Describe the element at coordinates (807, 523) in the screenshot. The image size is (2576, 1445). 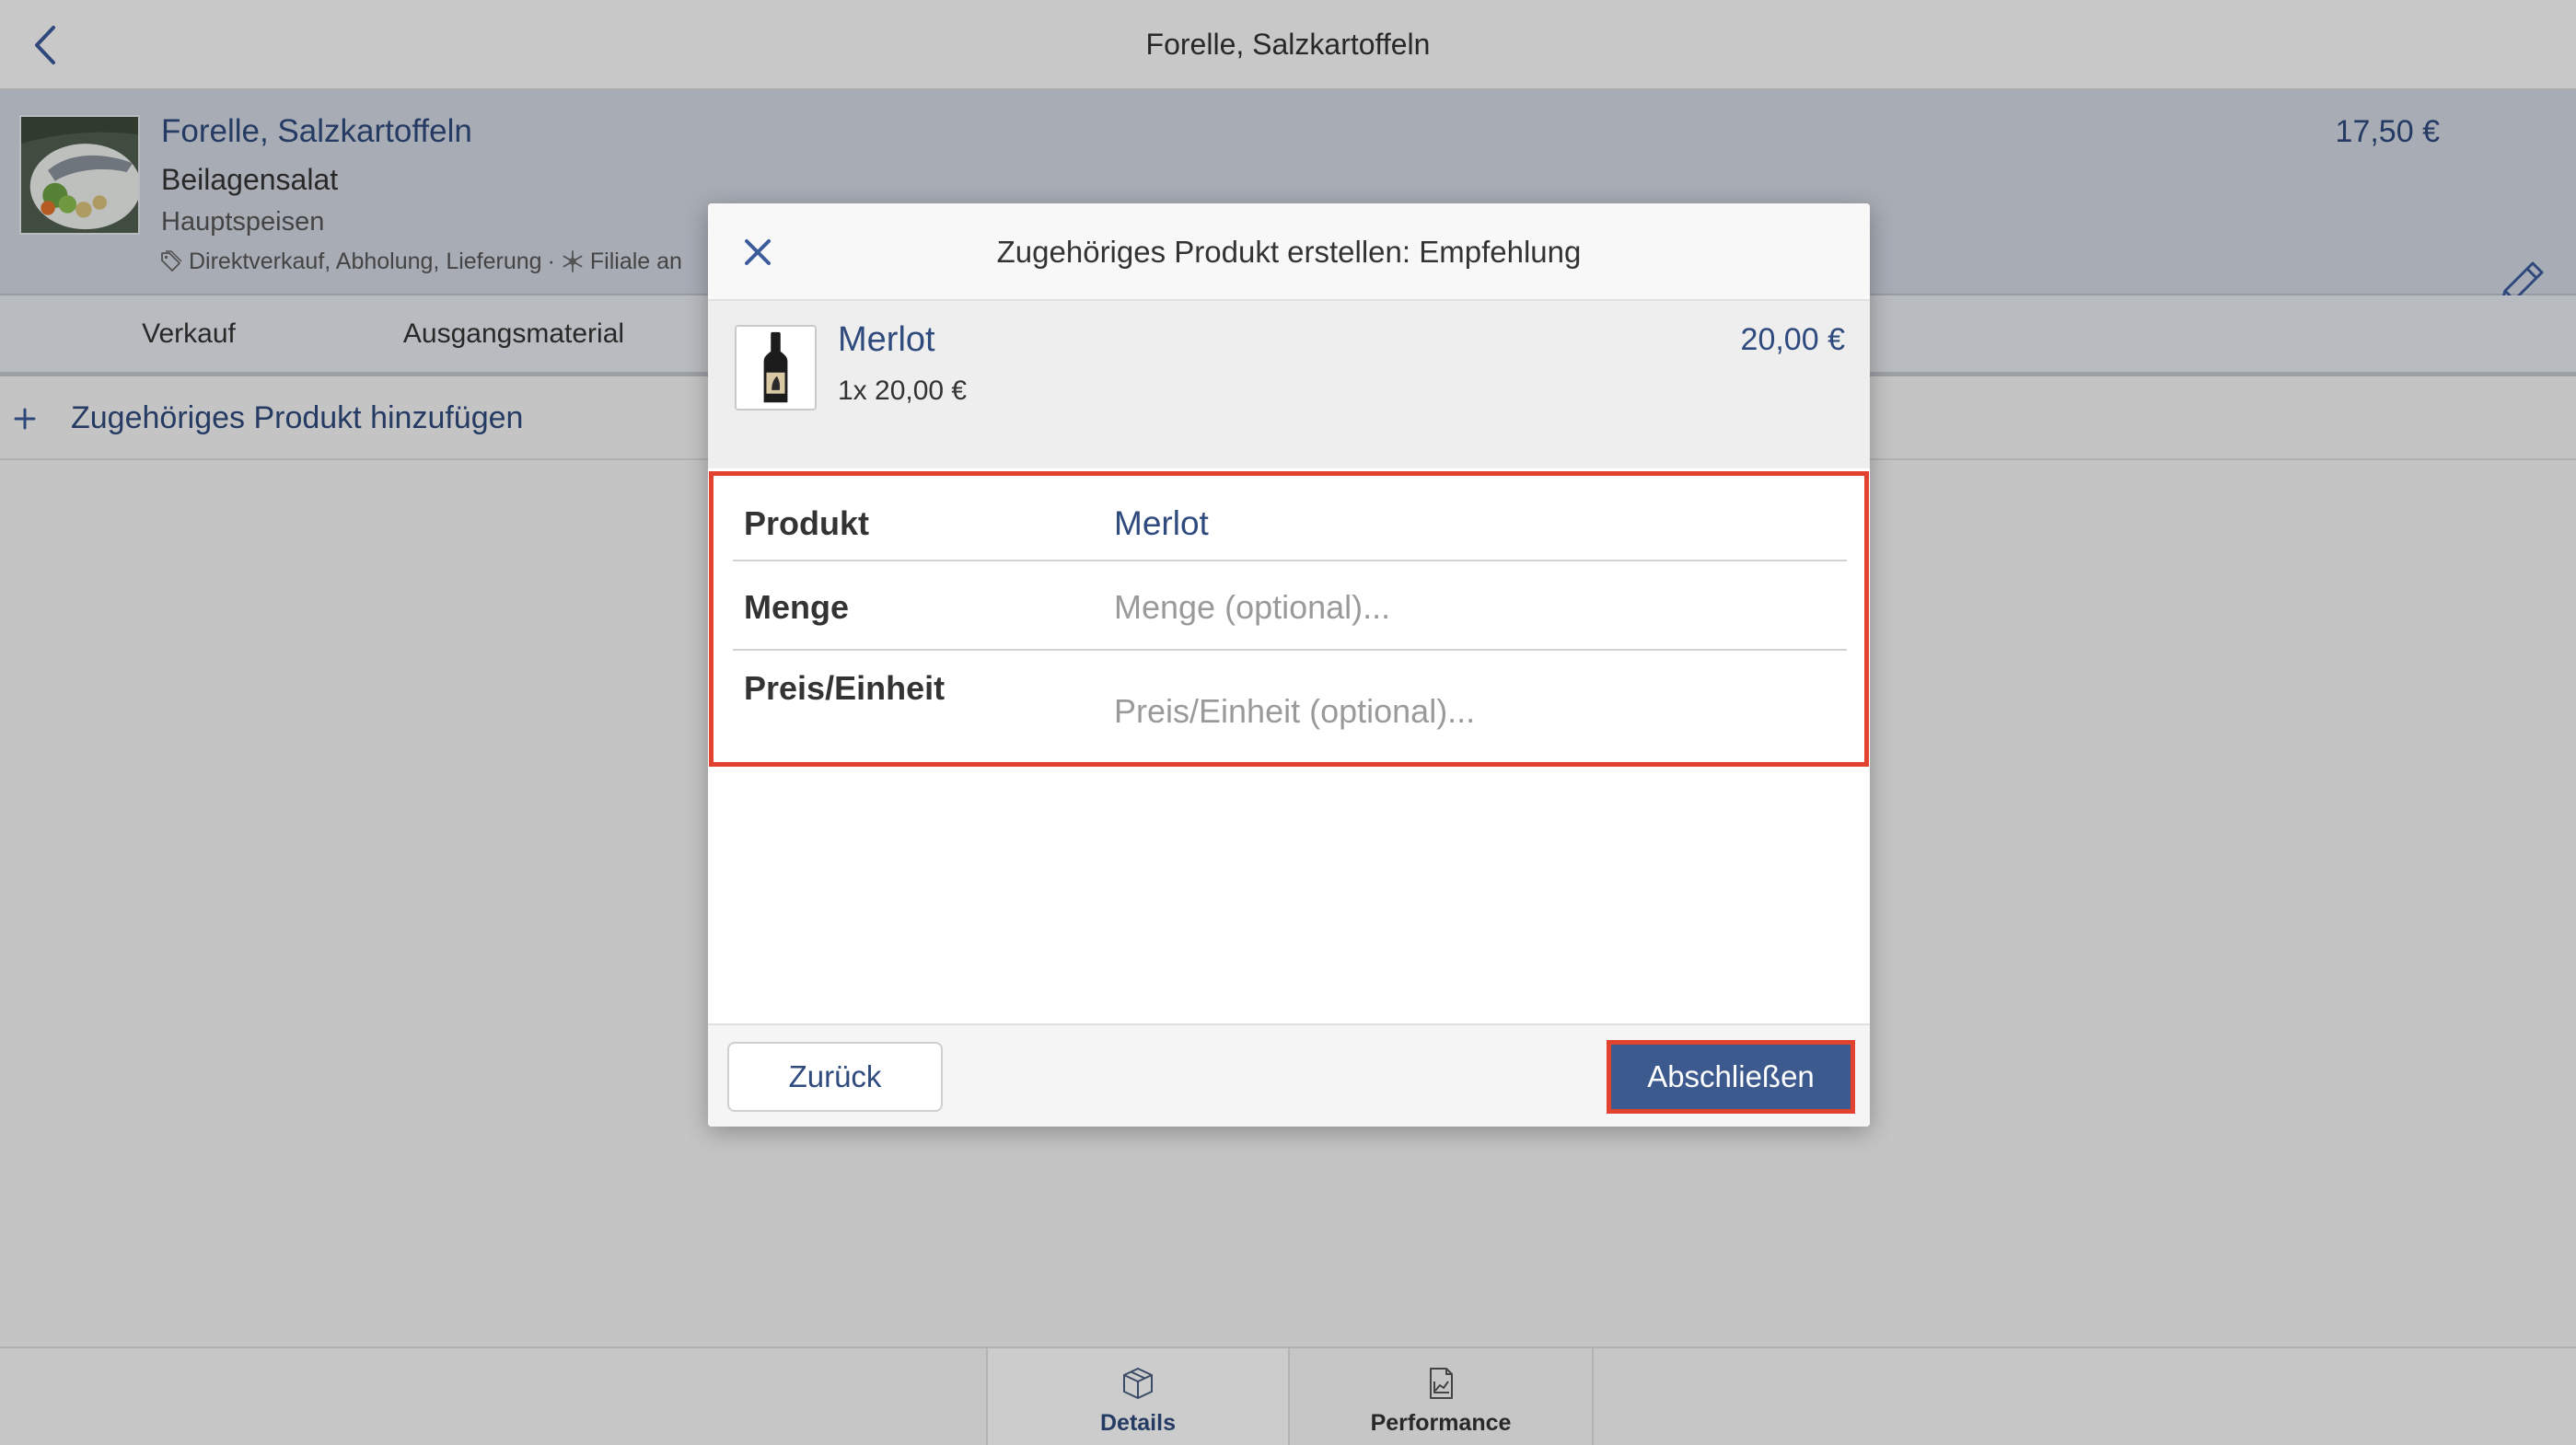
I see `product-field-label: Produkt` at that location.